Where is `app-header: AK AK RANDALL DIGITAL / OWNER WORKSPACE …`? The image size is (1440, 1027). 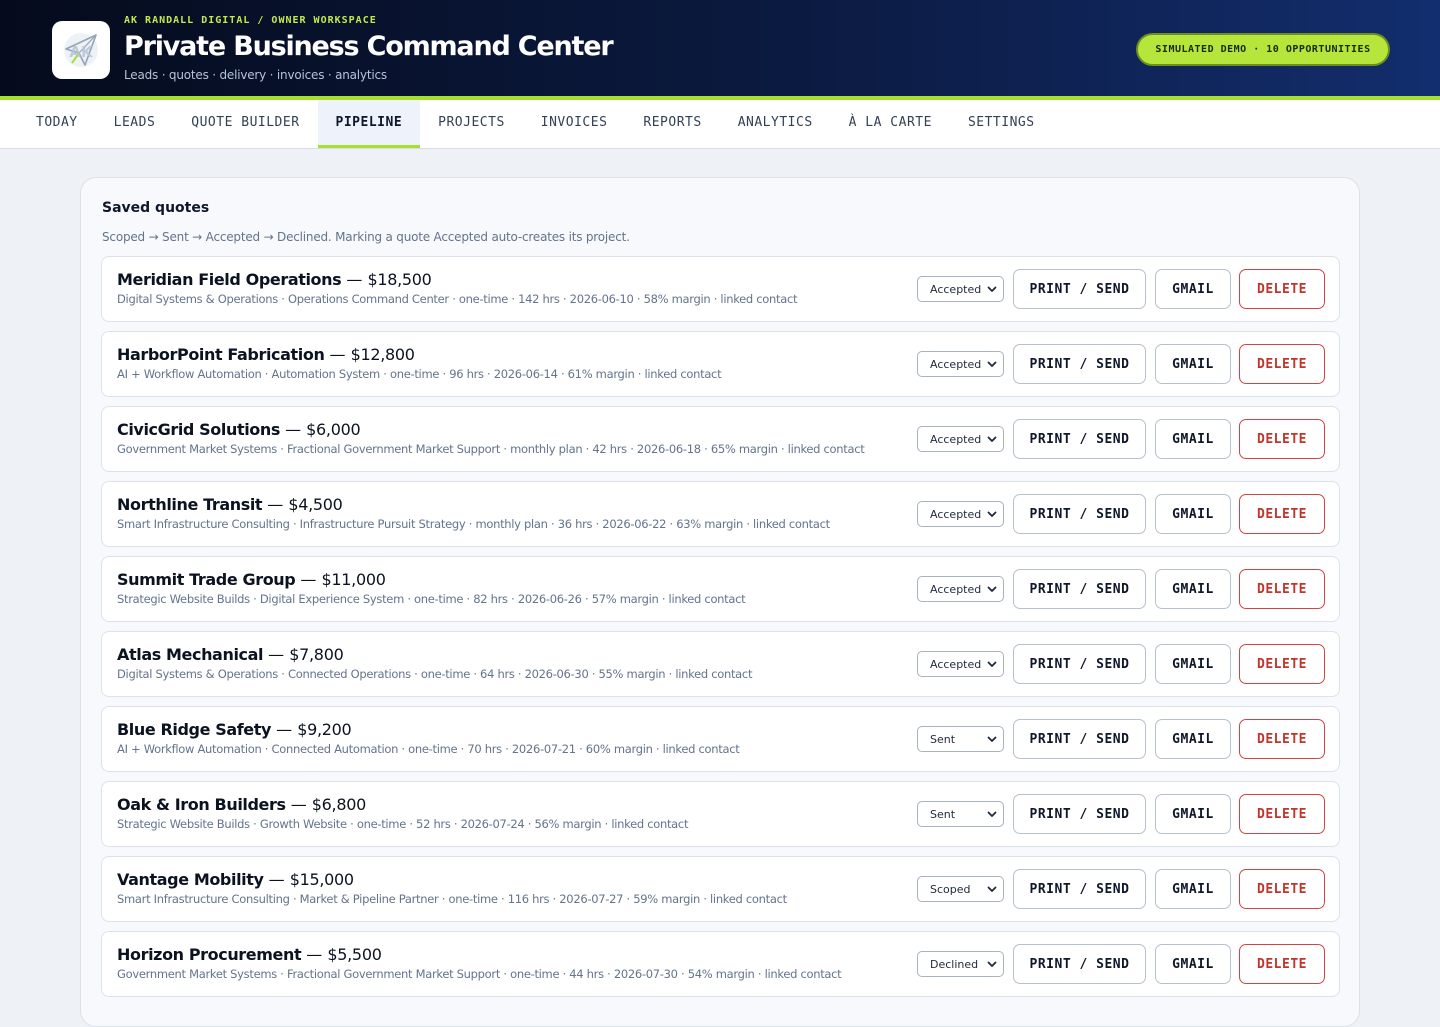
app-header: AK AK RANDALL DIGITAL / OWNER WORKSPACE … is located at coordinates (720, 50).